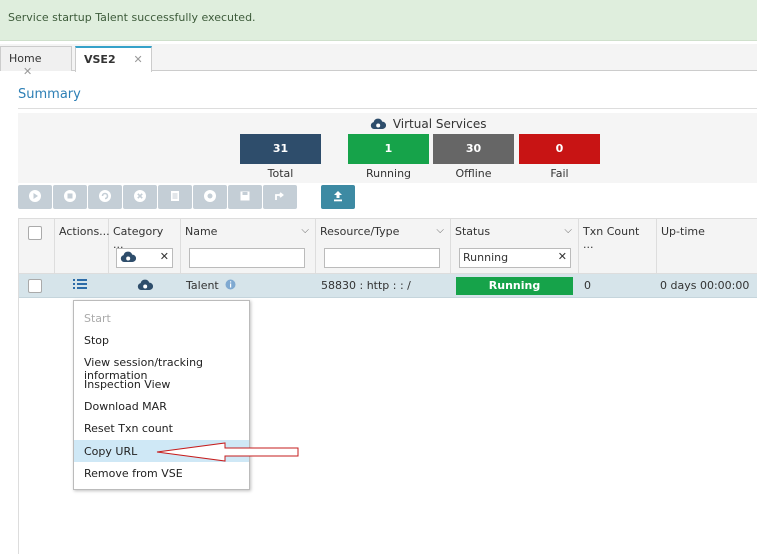 This screenshot has height=554, width=757. What do you see at coordinates (683, 231) in the screenshot?
I see `header-uptime-label: Up-time` at bounding box center [683, 231].